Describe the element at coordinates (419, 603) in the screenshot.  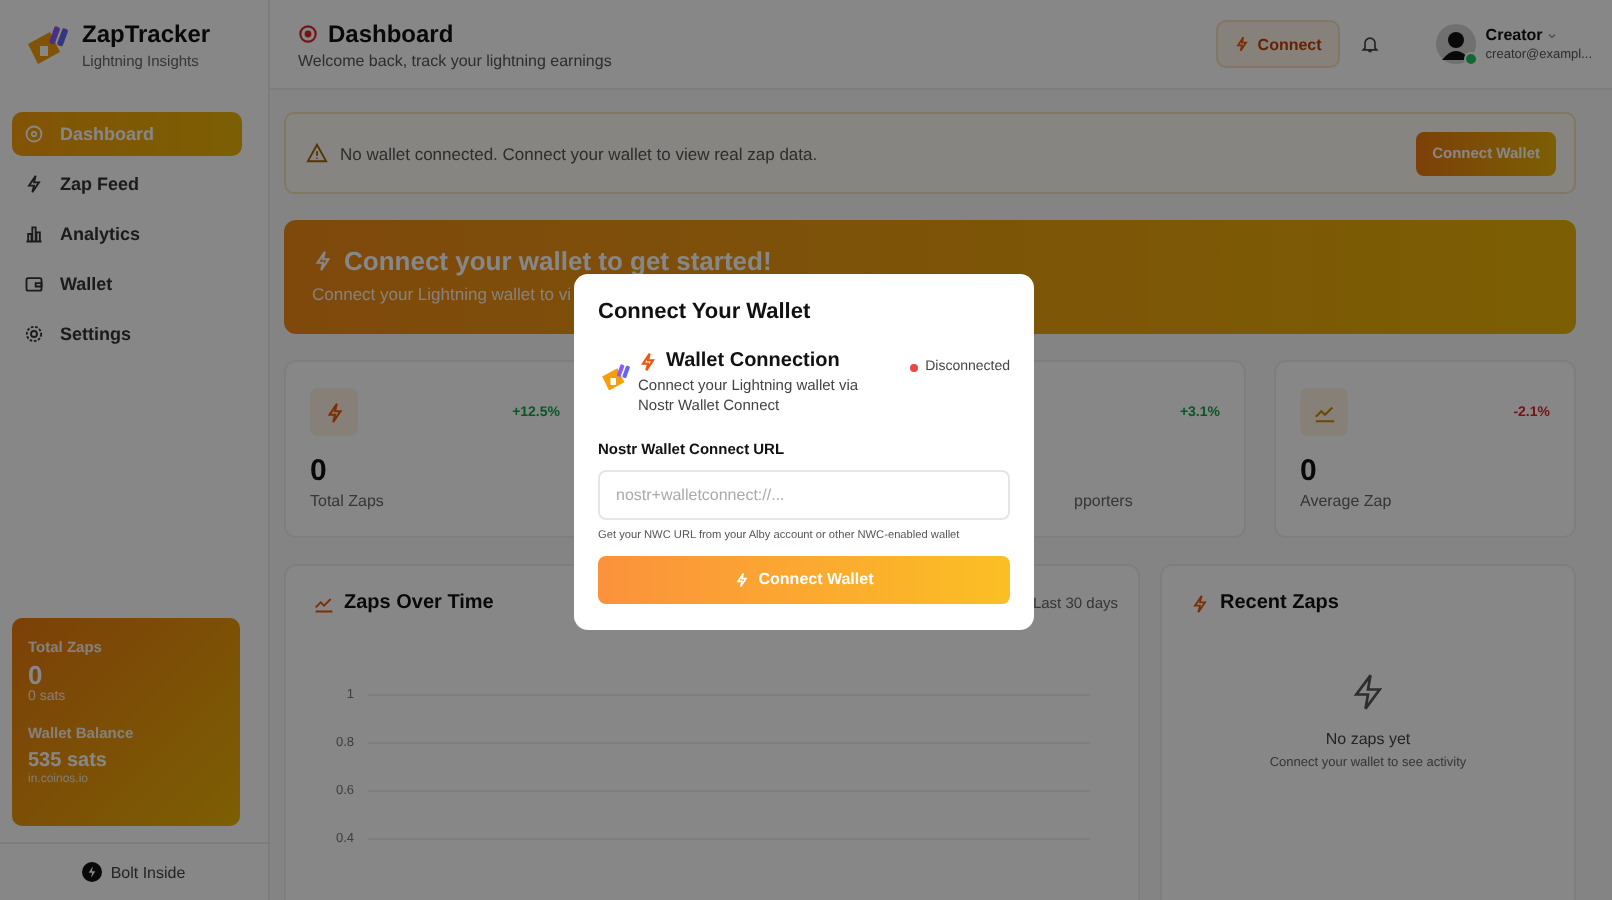
I see `panel-title: Zaps Over Time` at that location.